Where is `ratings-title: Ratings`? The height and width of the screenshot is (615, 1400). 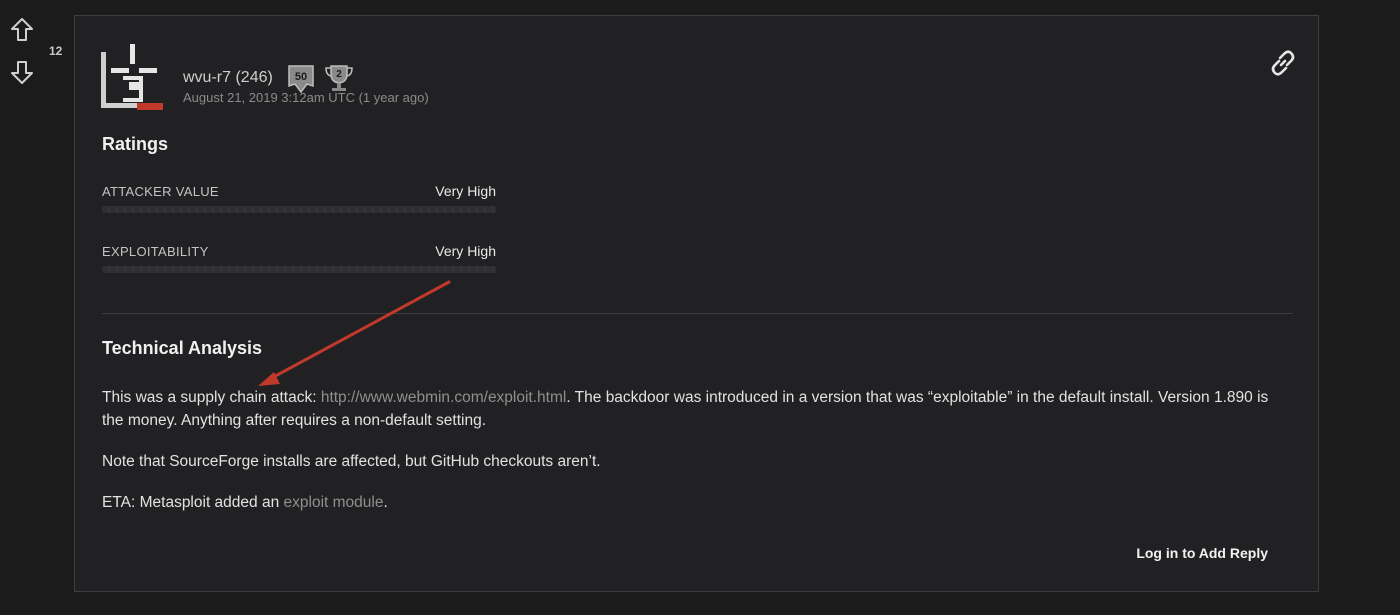 ratings-title: Ratings is located at coordinates (135, 144).